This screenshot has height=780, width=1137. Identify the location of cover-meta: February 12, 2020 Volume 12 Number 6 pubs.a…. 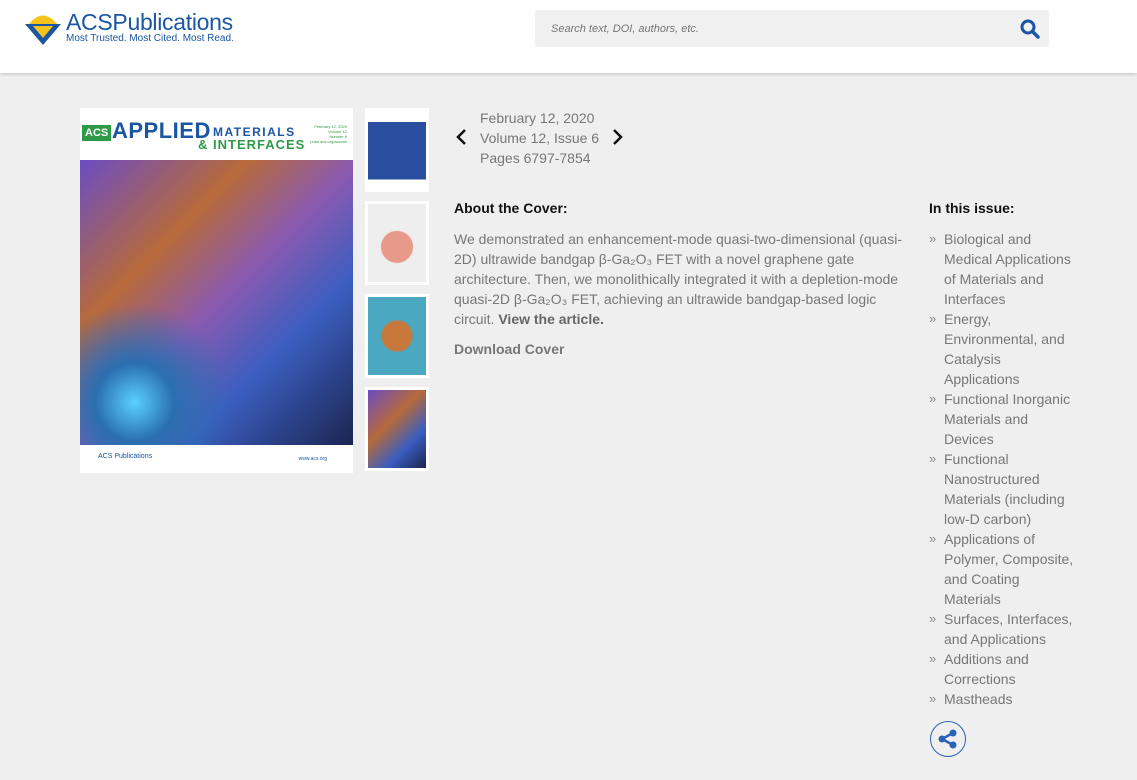
(328, 134).